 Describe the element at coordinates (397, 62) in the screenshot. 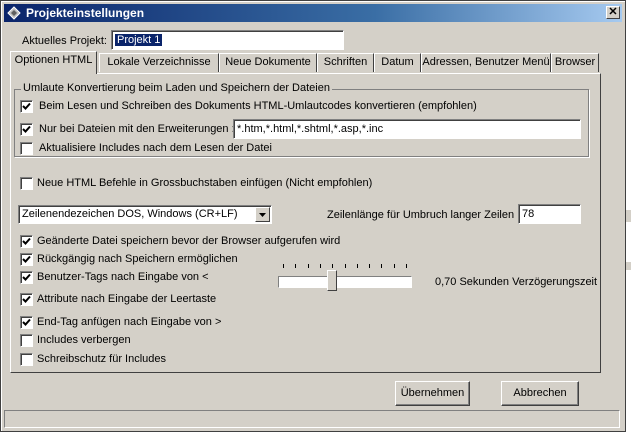

I see `tab-datum: Datum` at that location.